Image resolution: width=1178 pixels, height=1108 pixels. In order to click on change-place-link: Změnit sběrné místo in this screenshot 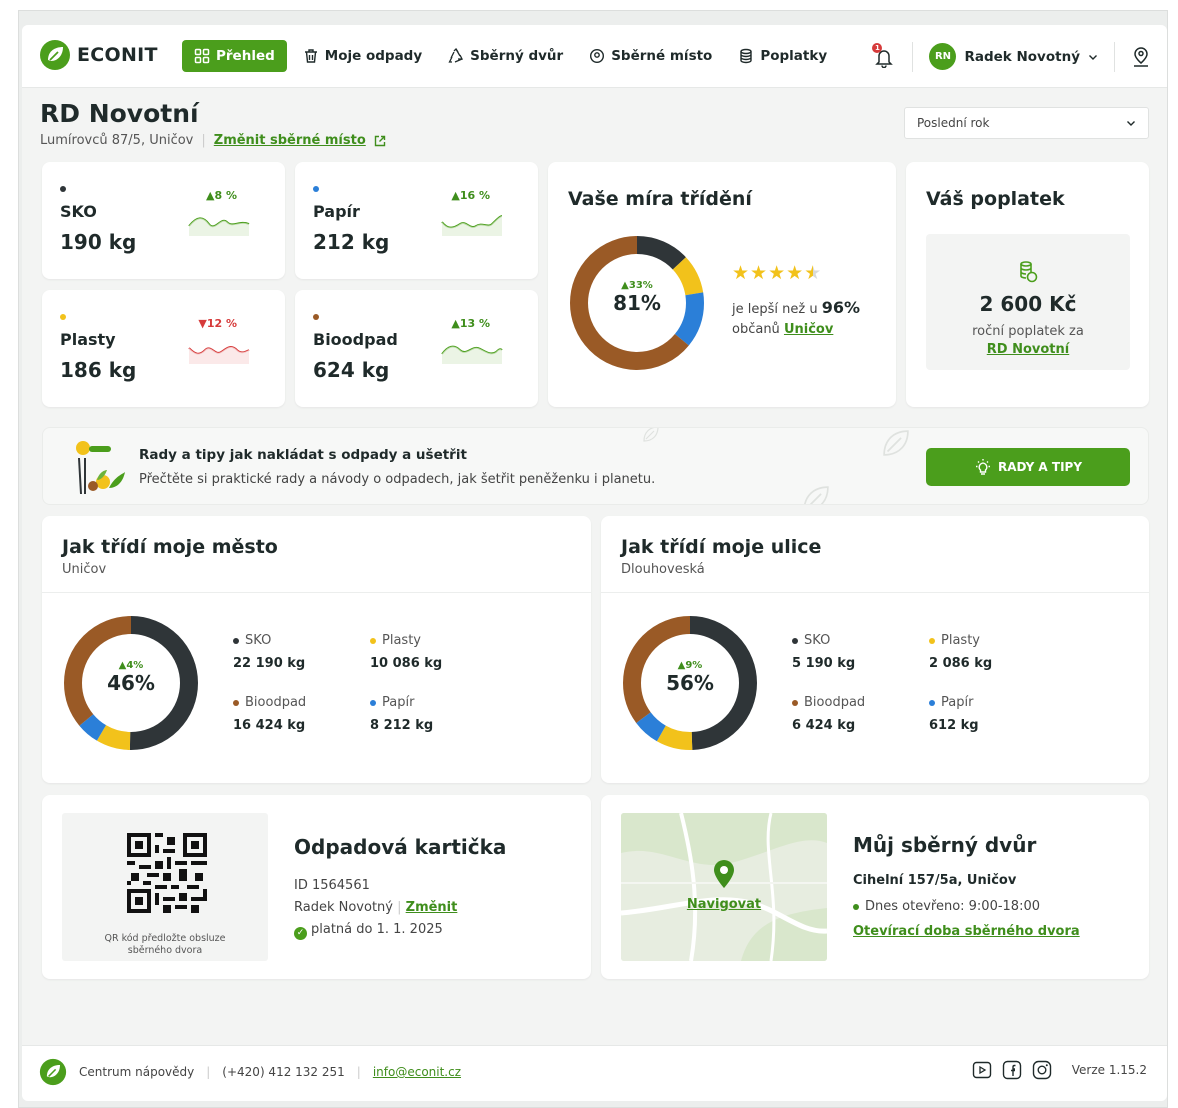, I will do `click(290, 140)`.